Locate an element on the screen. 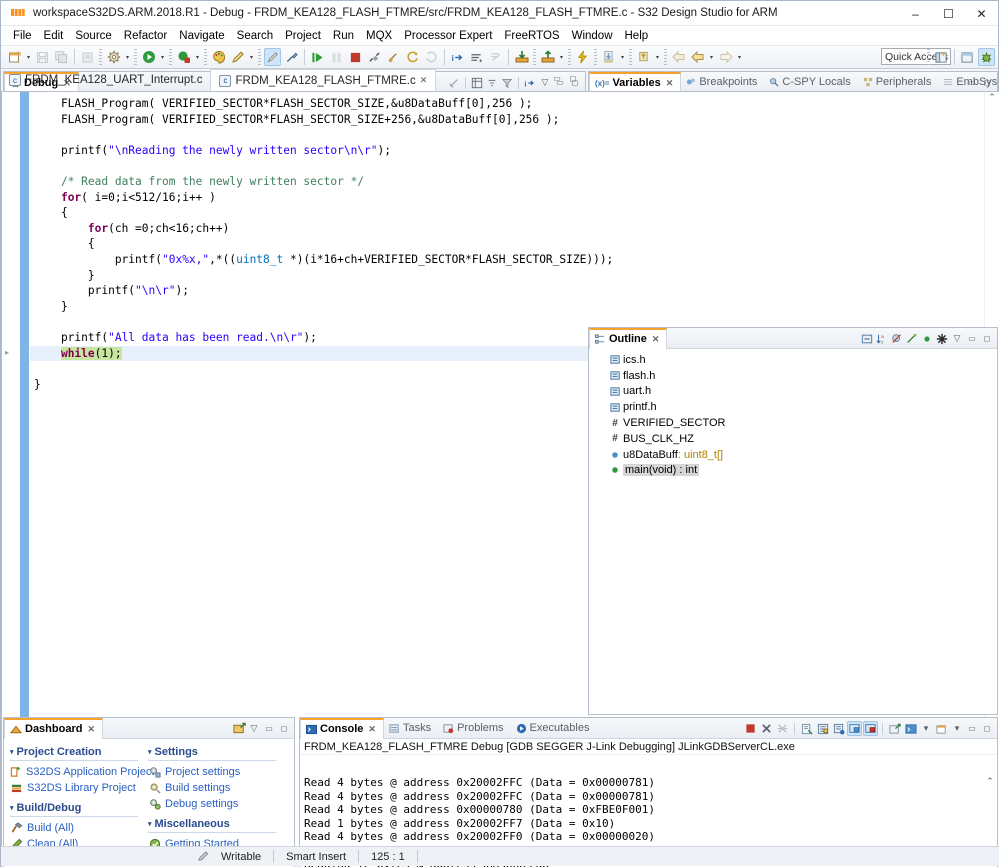 This screenshot has height=867, width=999. menu-help: Help is located at coordinates (637, 36).